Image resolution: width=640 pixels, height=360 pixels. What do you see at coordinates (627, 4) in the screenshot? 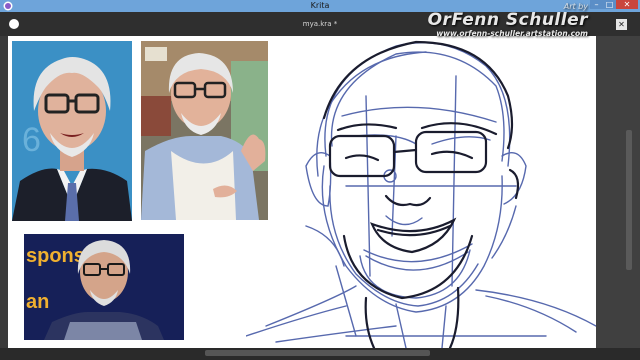
I see `close-button: ✕` at bounding box center [627, 4].